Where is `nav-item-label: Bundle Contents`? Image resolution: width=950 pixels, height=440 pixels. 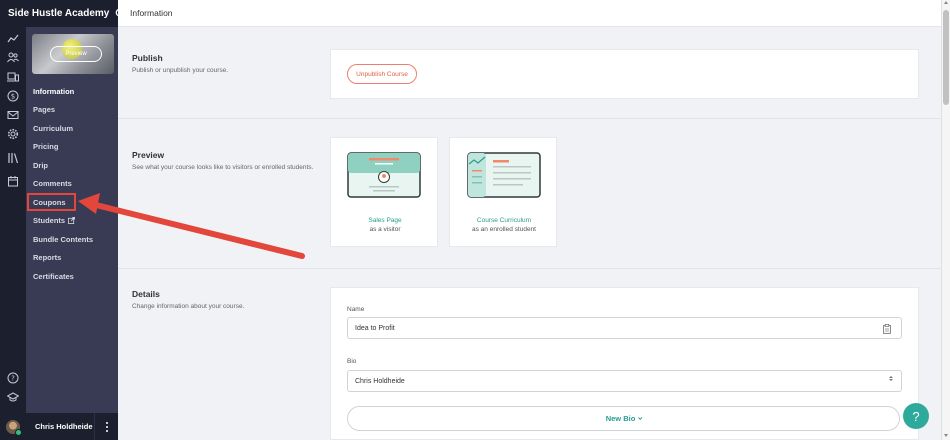
nav-item-label: Bundle Contents is located at coordinates (63, 239).